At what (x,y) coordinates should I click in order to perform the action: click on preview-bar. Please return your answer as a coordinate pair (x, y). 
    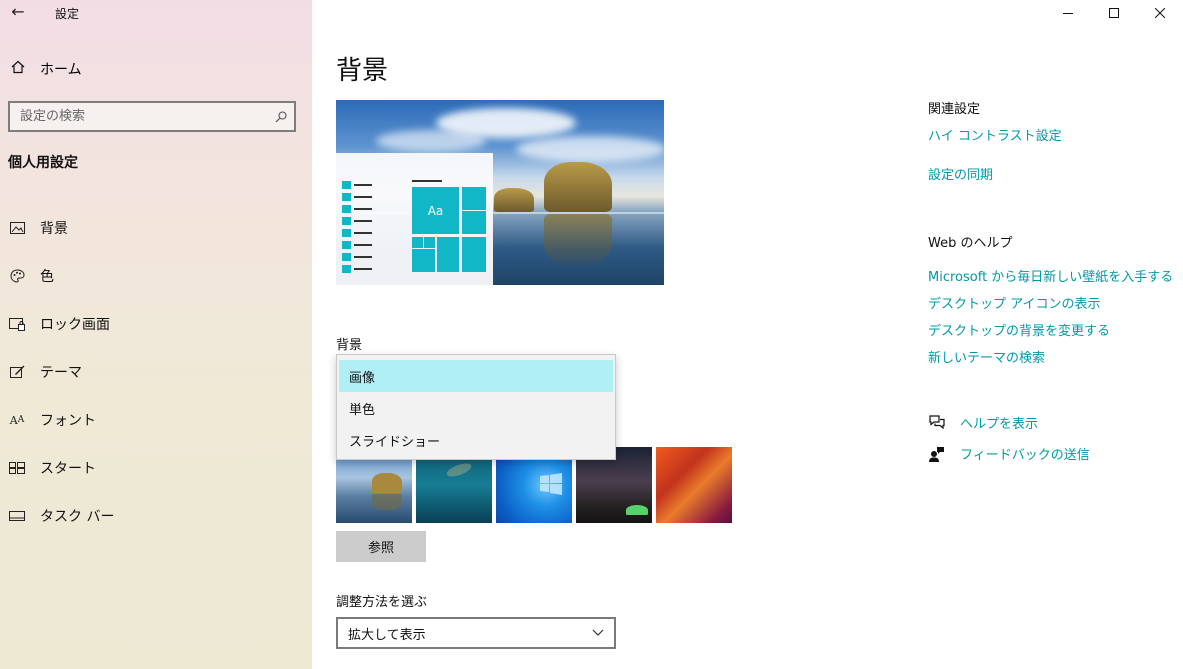
    Looking at the image, I should click on (427, 181).